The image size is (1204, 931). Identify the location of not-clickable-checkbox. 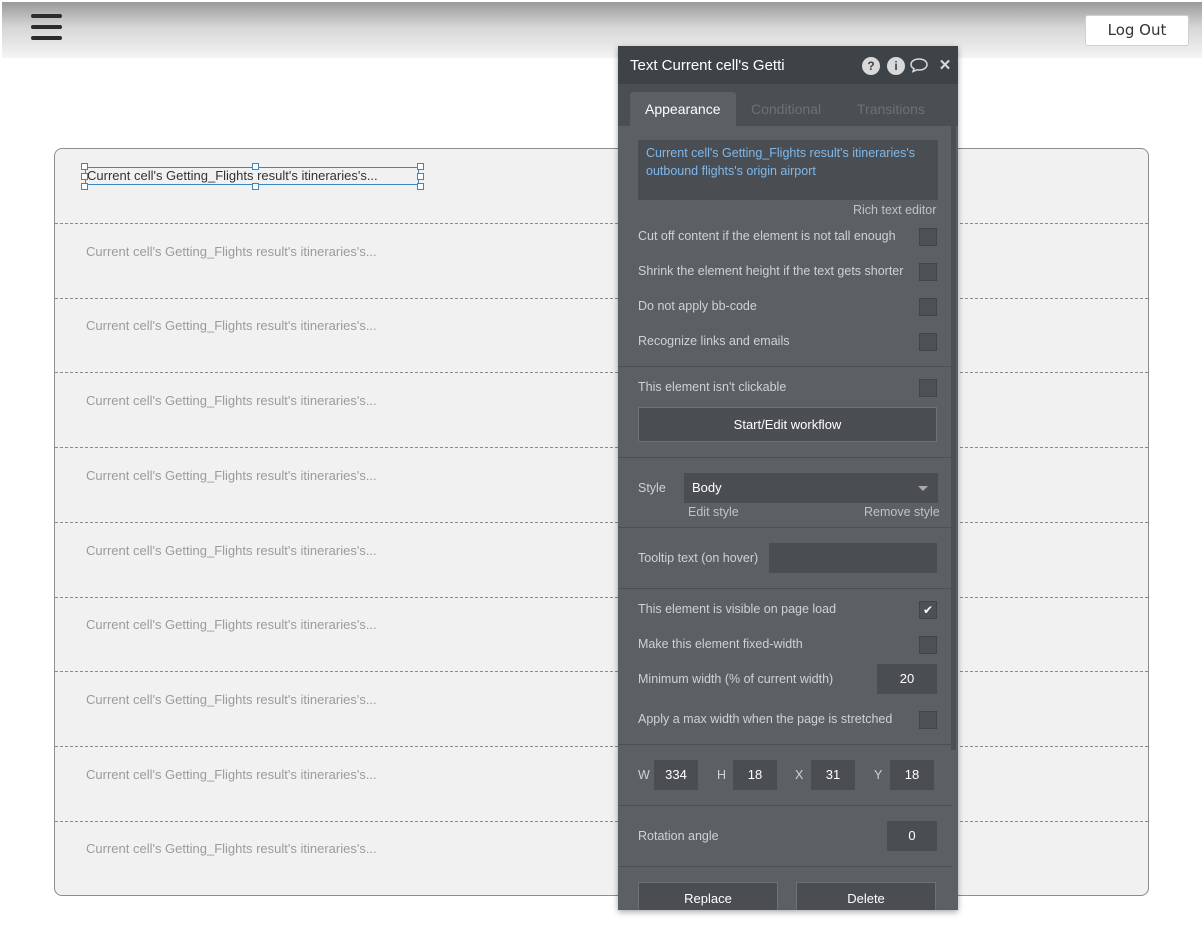
(928, 388).